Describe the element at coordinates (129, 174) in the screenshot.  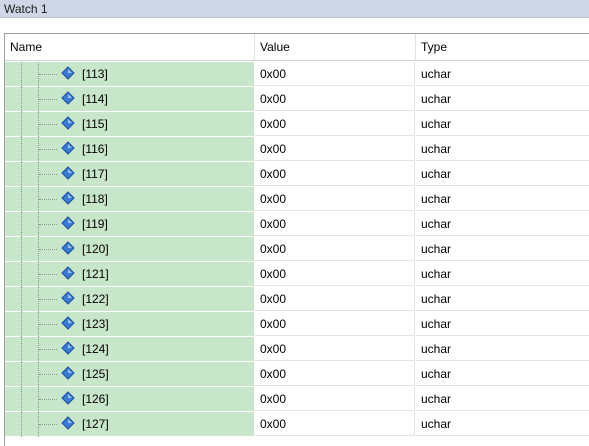
I see `name-cell: [117]` at that location.